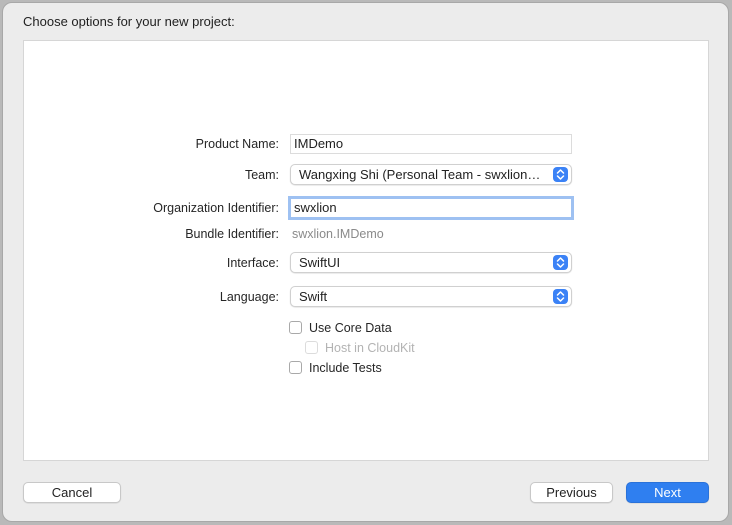  I want to click on use-core-data-label: Use Core Data, so click(350, 328).